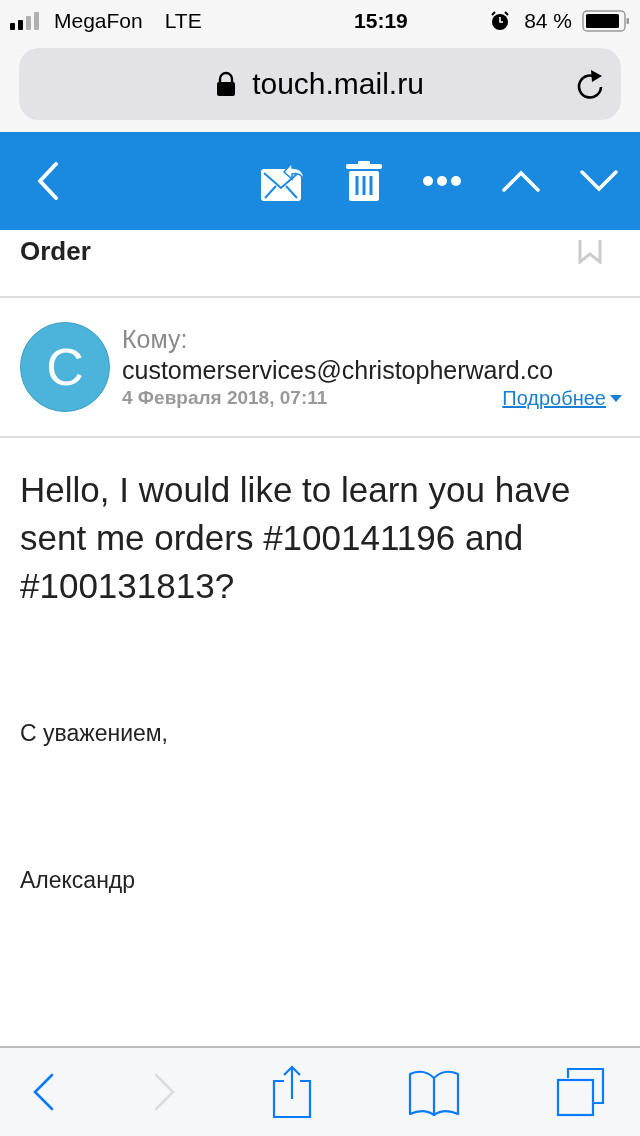  Describe the element at coordinates (183, 21) in the screenshot. I see `network-type: LTE` at that location.